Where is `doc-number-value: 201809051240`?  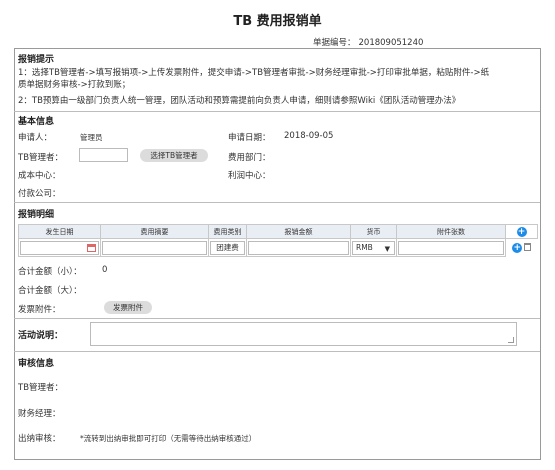 doc-number-value: 201809051240 is located at coordinates (391, 43).